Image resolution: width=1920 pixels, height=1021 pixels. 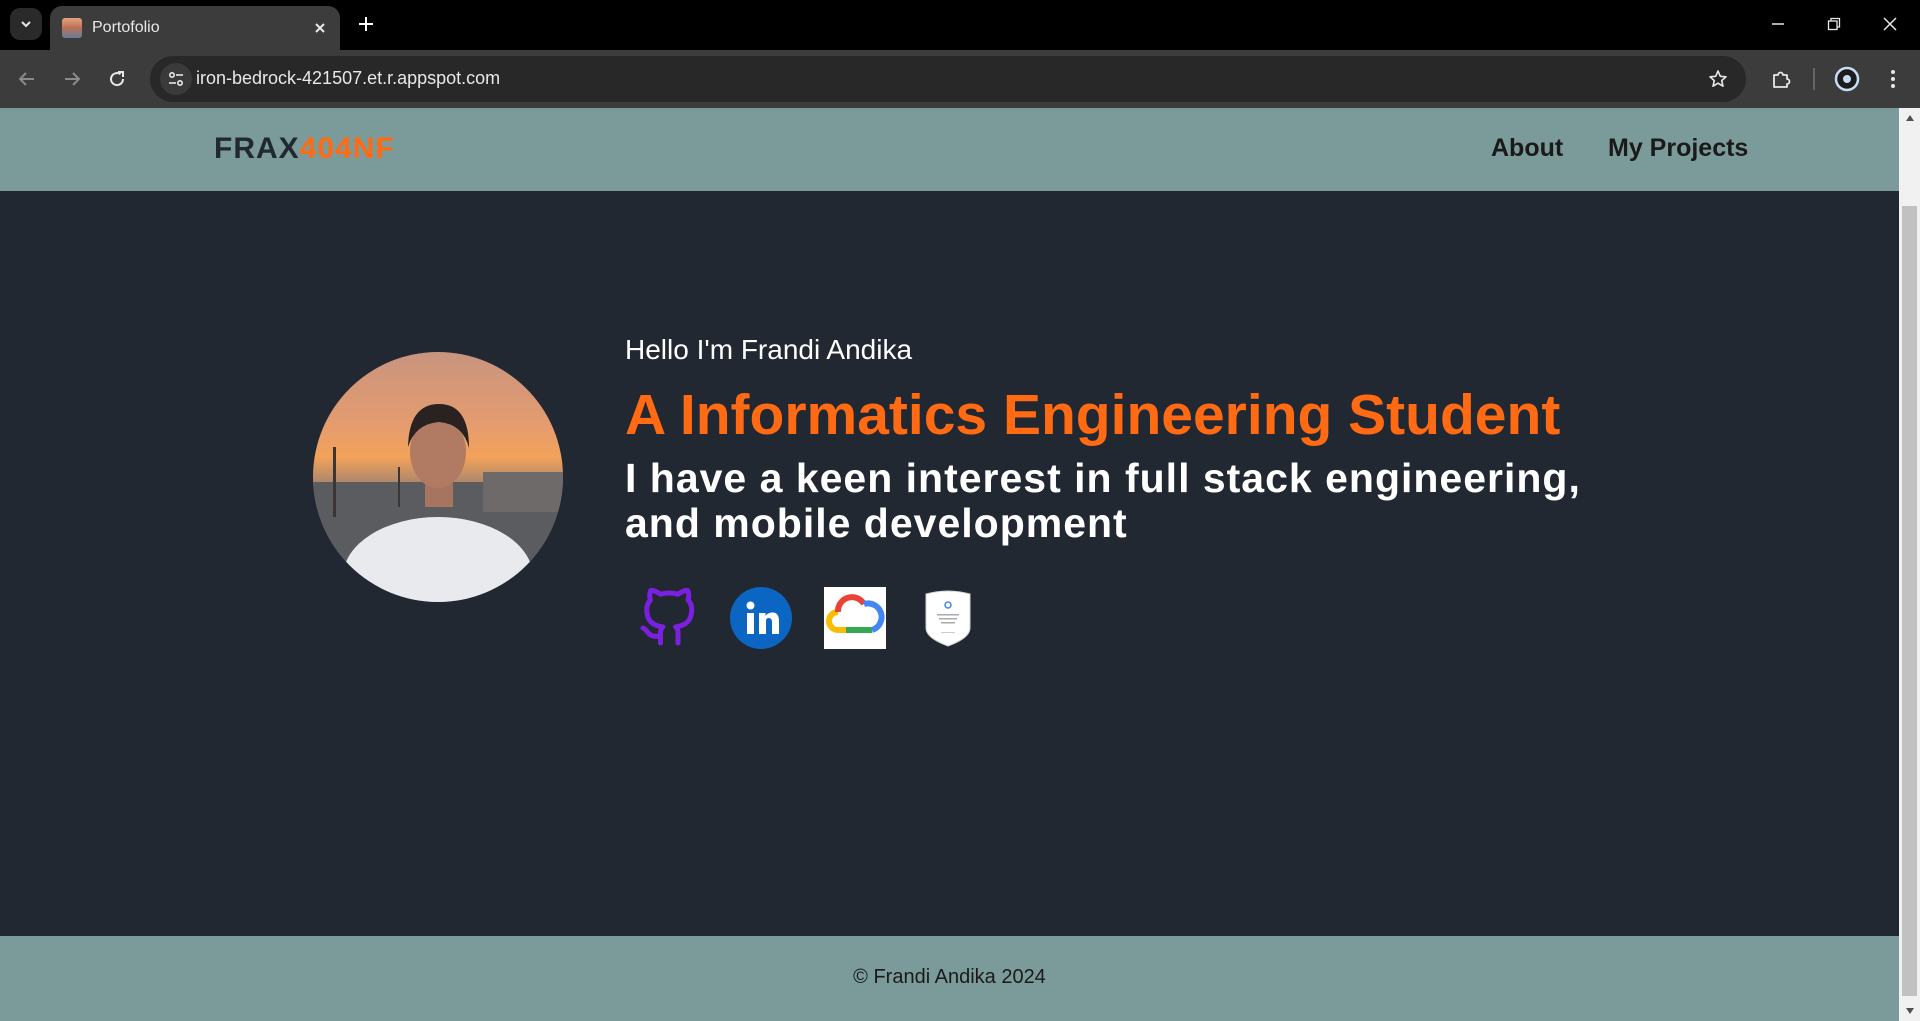 What do you see at coordinates (769, 349) in the screenshot?
I see `hero-greeting: Hello I'm Frandi Andika` at bounding box center [769, 349].